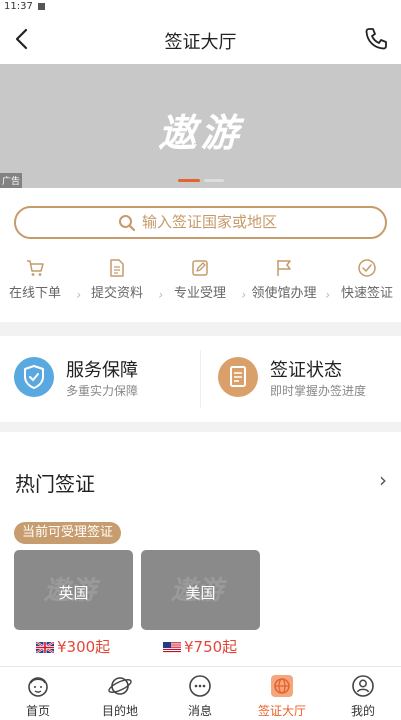  I want to click on tab-destination: 目的地, so click(120, 696).